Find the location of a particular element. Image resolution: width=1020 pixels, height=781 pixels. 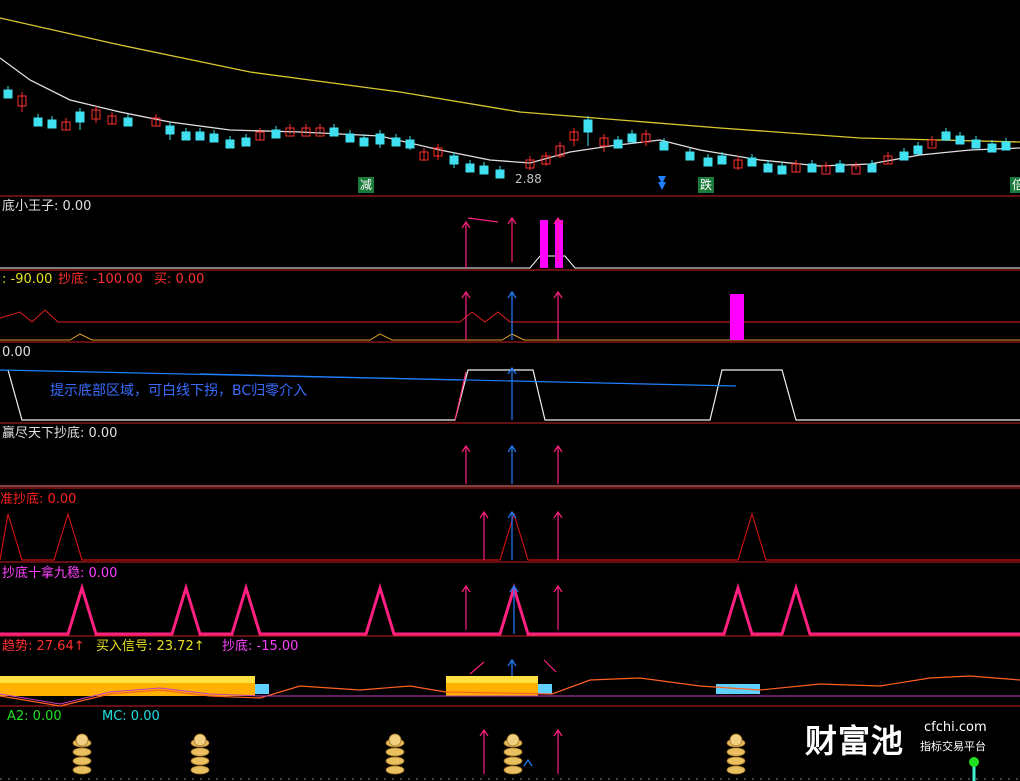

panel1-line is located at coordinates (510, 262).